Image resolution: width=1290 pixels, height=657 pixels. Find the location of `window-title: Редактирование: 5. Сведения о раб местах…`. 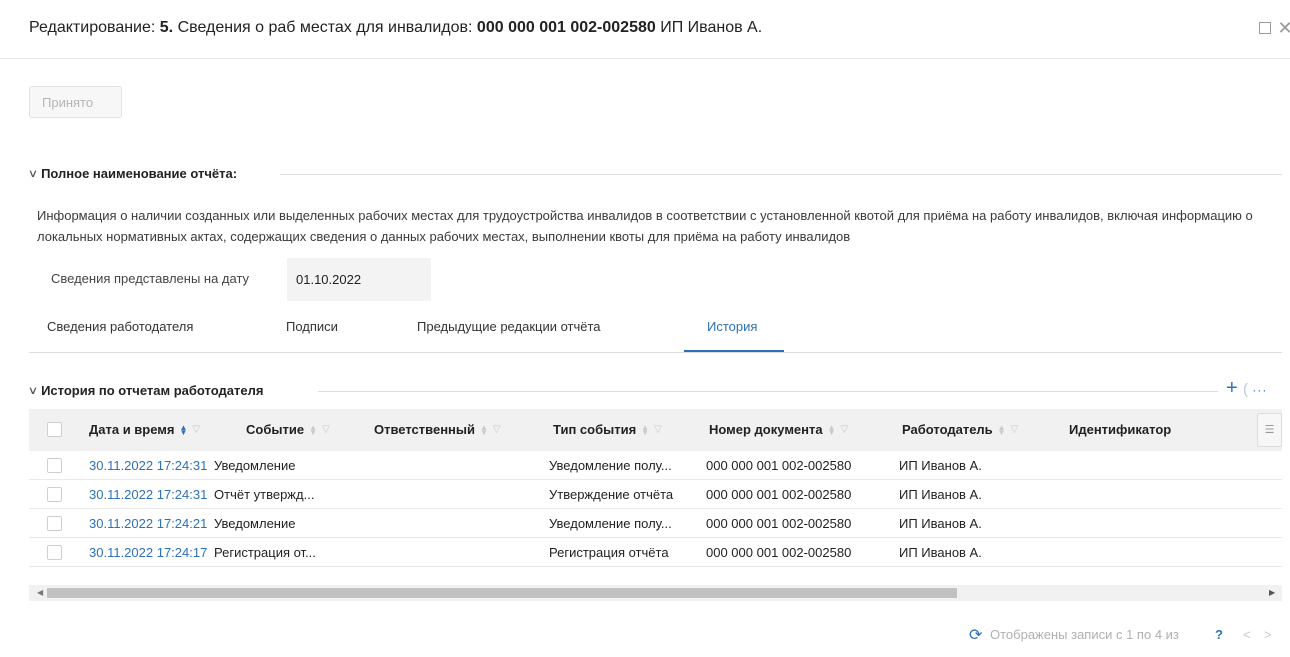

window-title: Редактирование: 5. Сведения о раб местах… is located at coordinates (396, 27).